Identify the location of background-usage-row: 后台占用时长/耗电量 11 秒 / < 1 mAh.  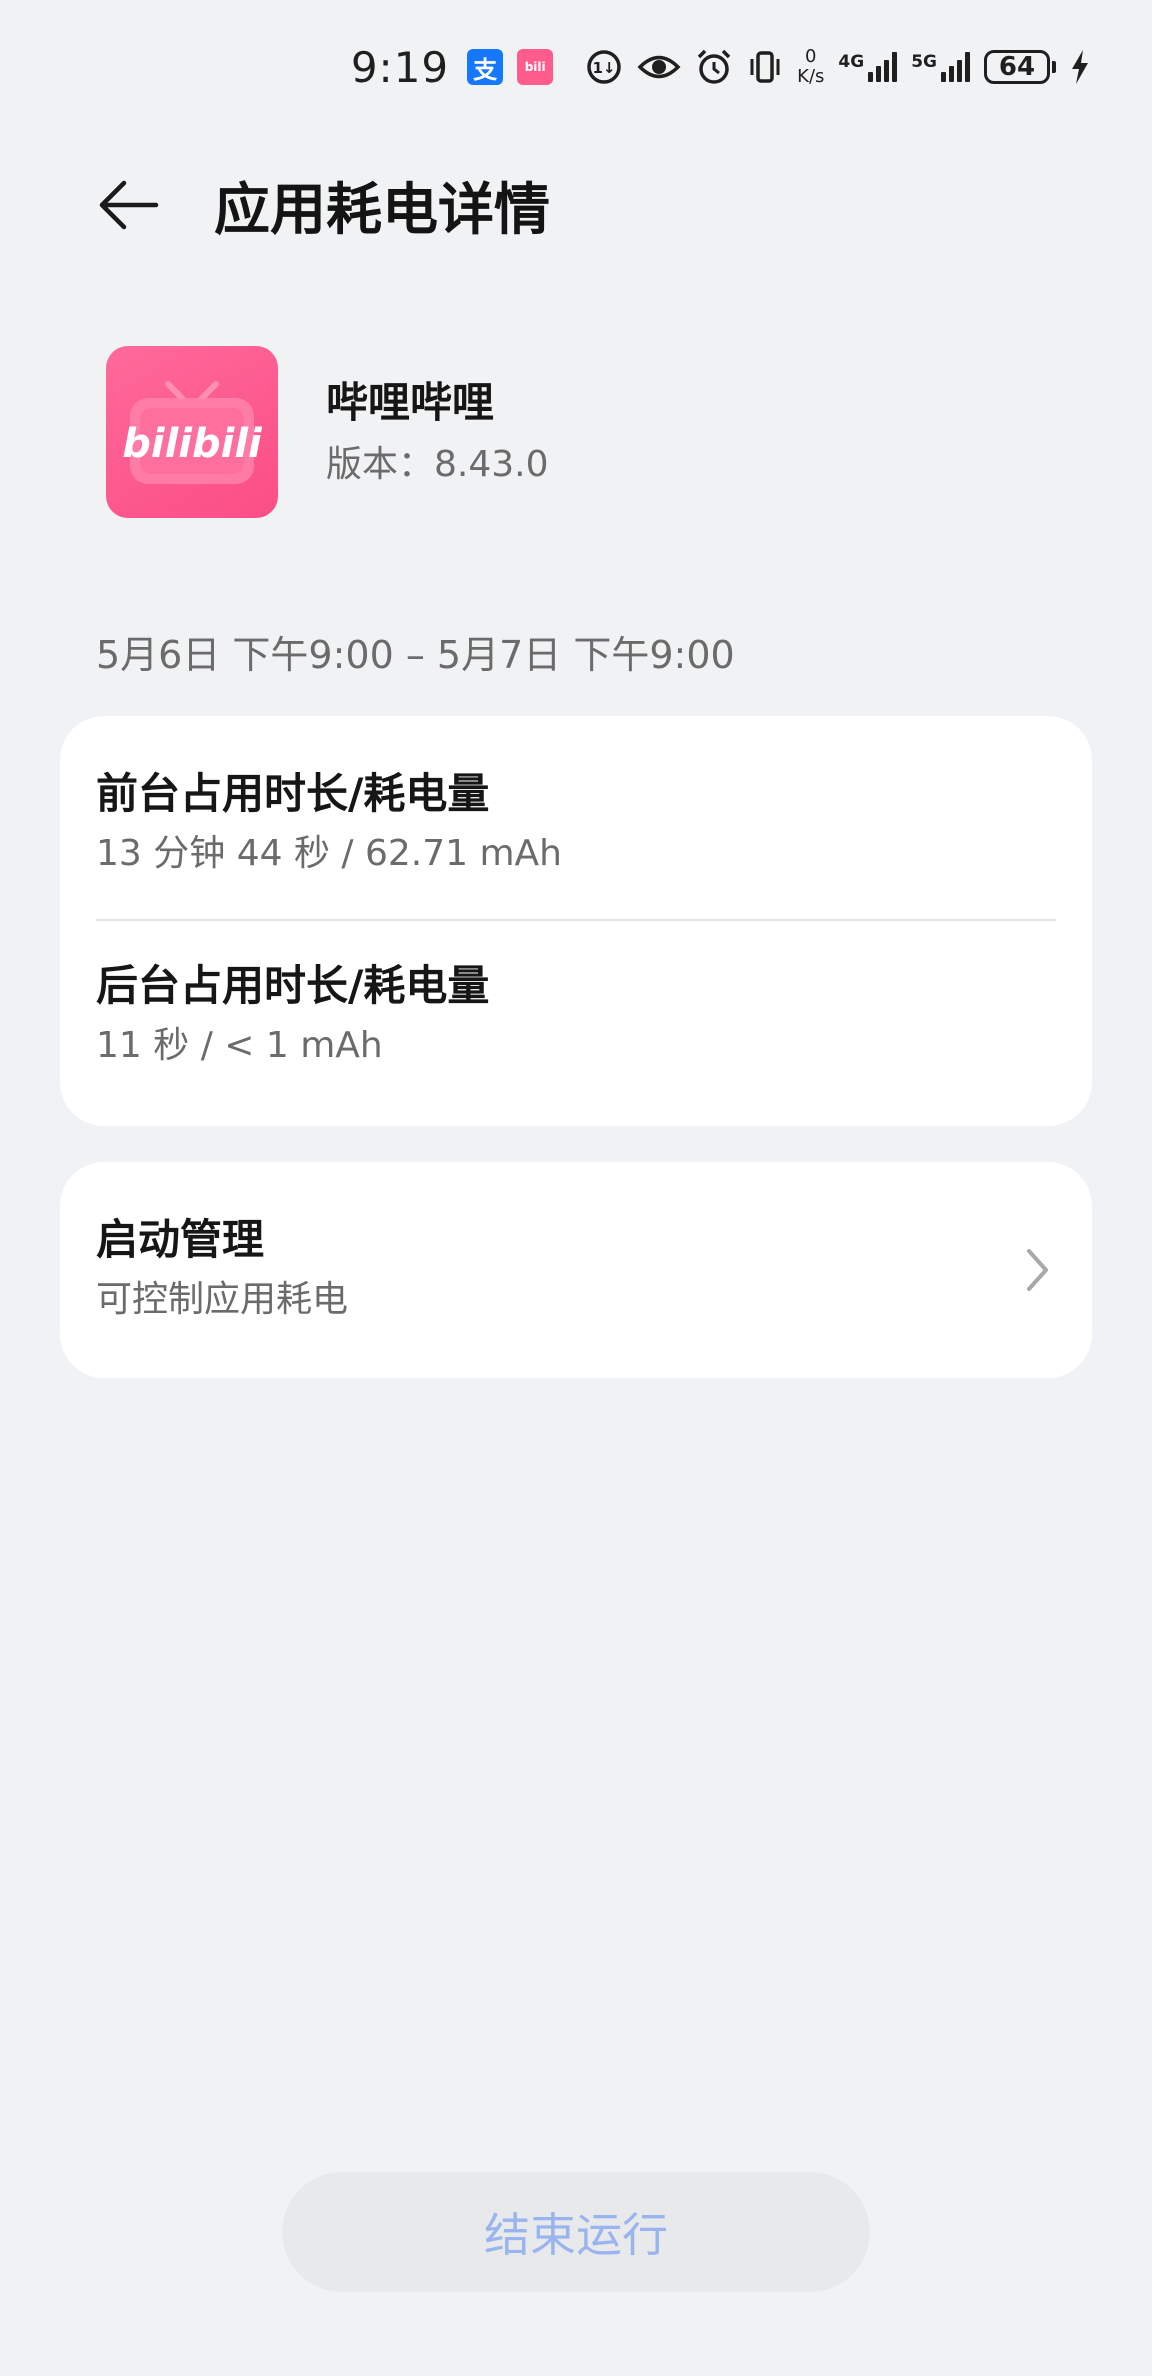
(576, 1014).